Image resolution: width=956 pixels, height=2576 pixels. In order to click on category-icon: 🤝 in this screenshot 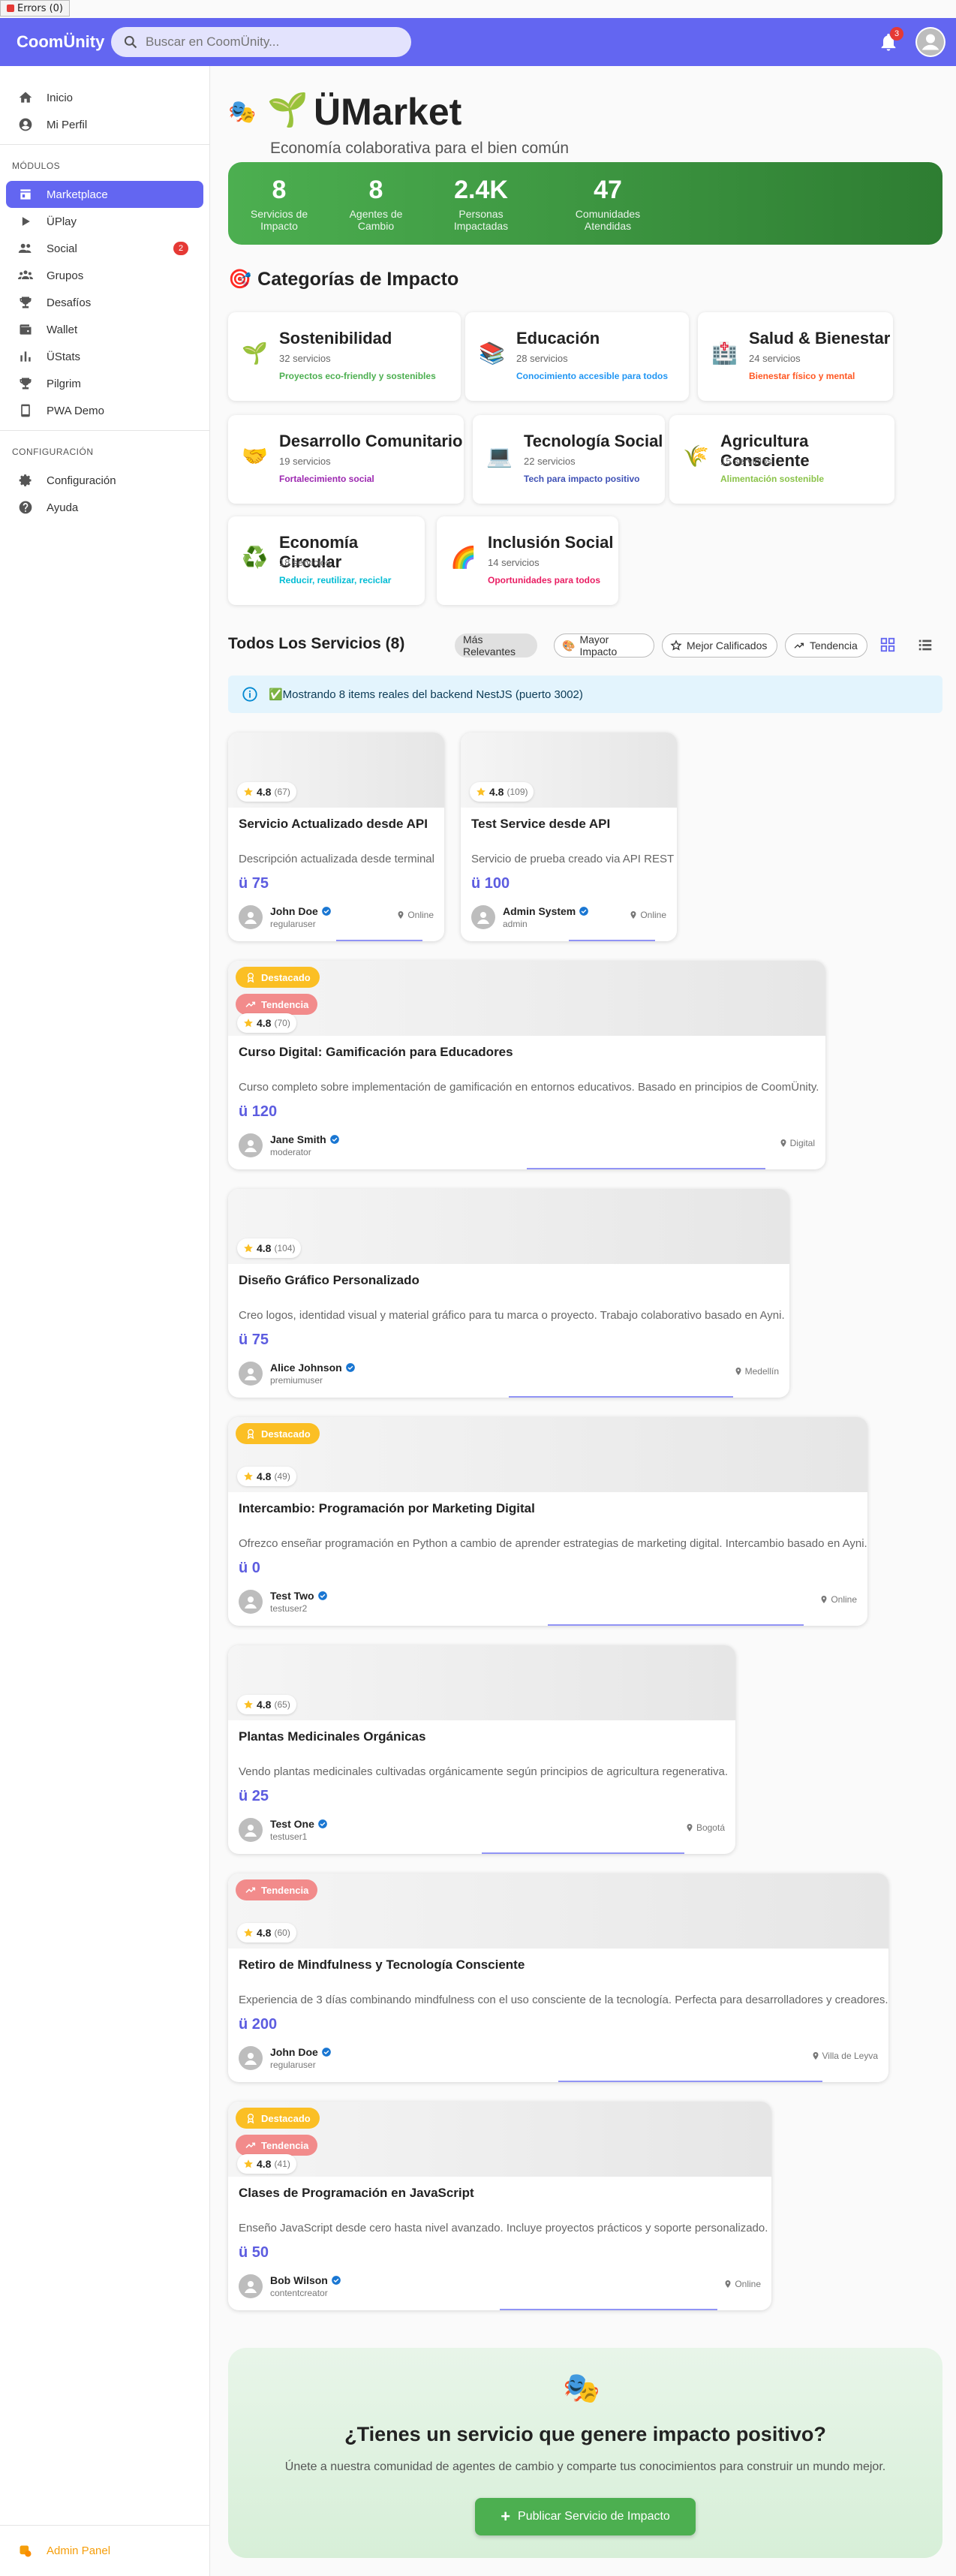, I will do `click(255, 456)`.